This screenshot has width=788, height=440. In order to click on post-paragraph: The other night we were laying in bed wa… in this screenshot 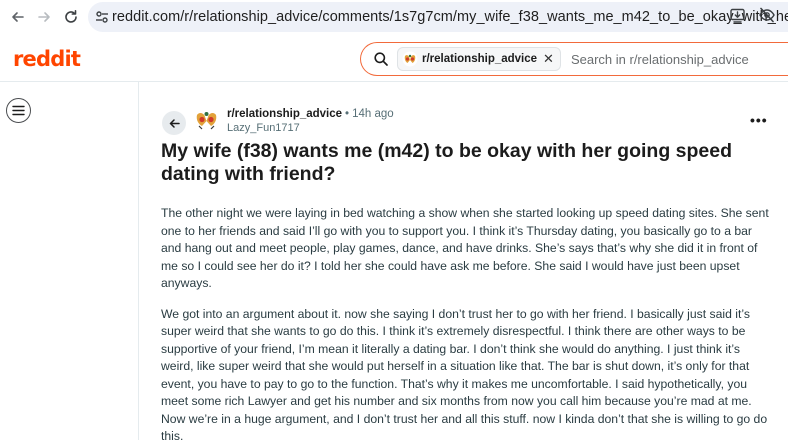, I will do `click(465, 248)`.